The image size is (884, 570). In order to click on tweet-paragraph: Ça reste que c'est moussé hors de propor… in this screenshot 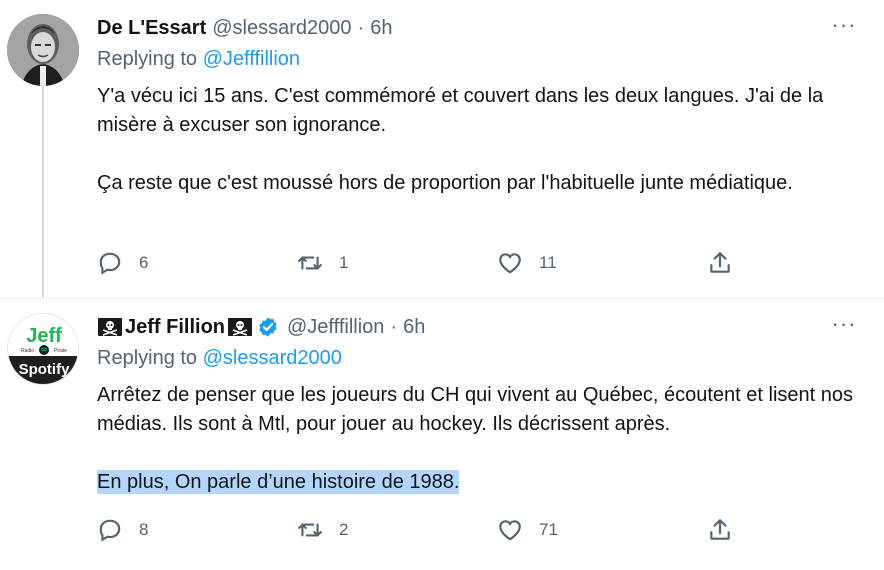, I will do `click(445, 183)`.